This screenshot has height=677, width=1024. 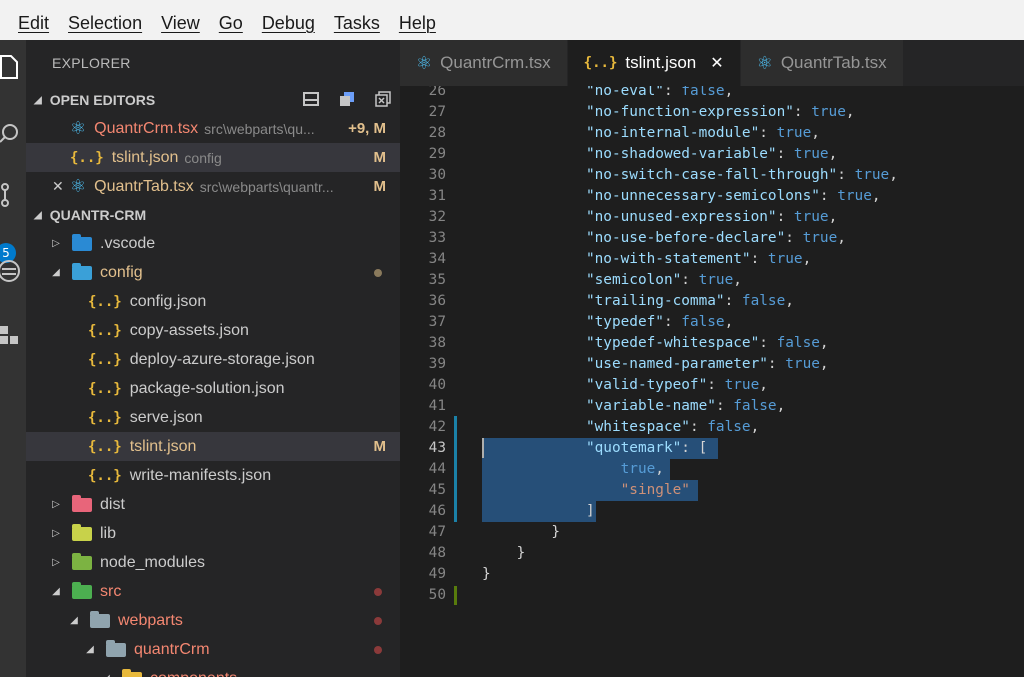 I want to click on tree-item-label: node_modules, so click(x=152, y=562).